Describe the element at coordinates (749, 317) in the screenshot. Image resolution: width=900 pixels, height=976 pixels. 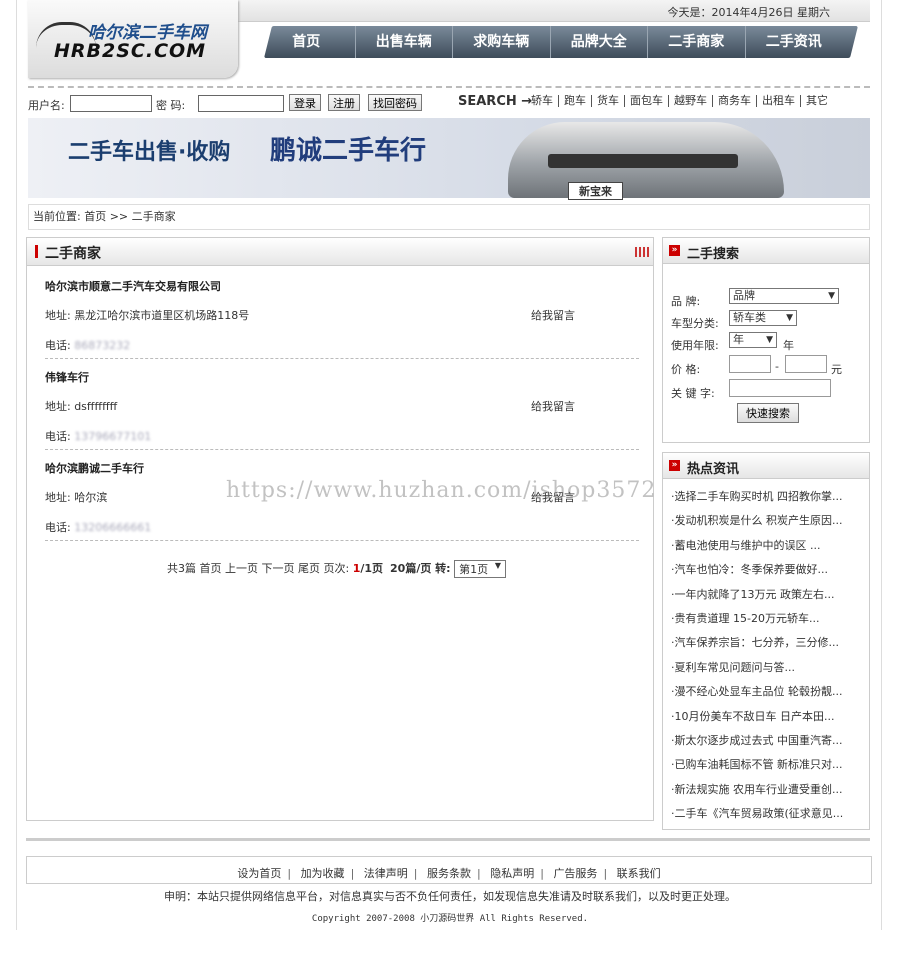
I see `type-select-value: 轿车类` at that location.